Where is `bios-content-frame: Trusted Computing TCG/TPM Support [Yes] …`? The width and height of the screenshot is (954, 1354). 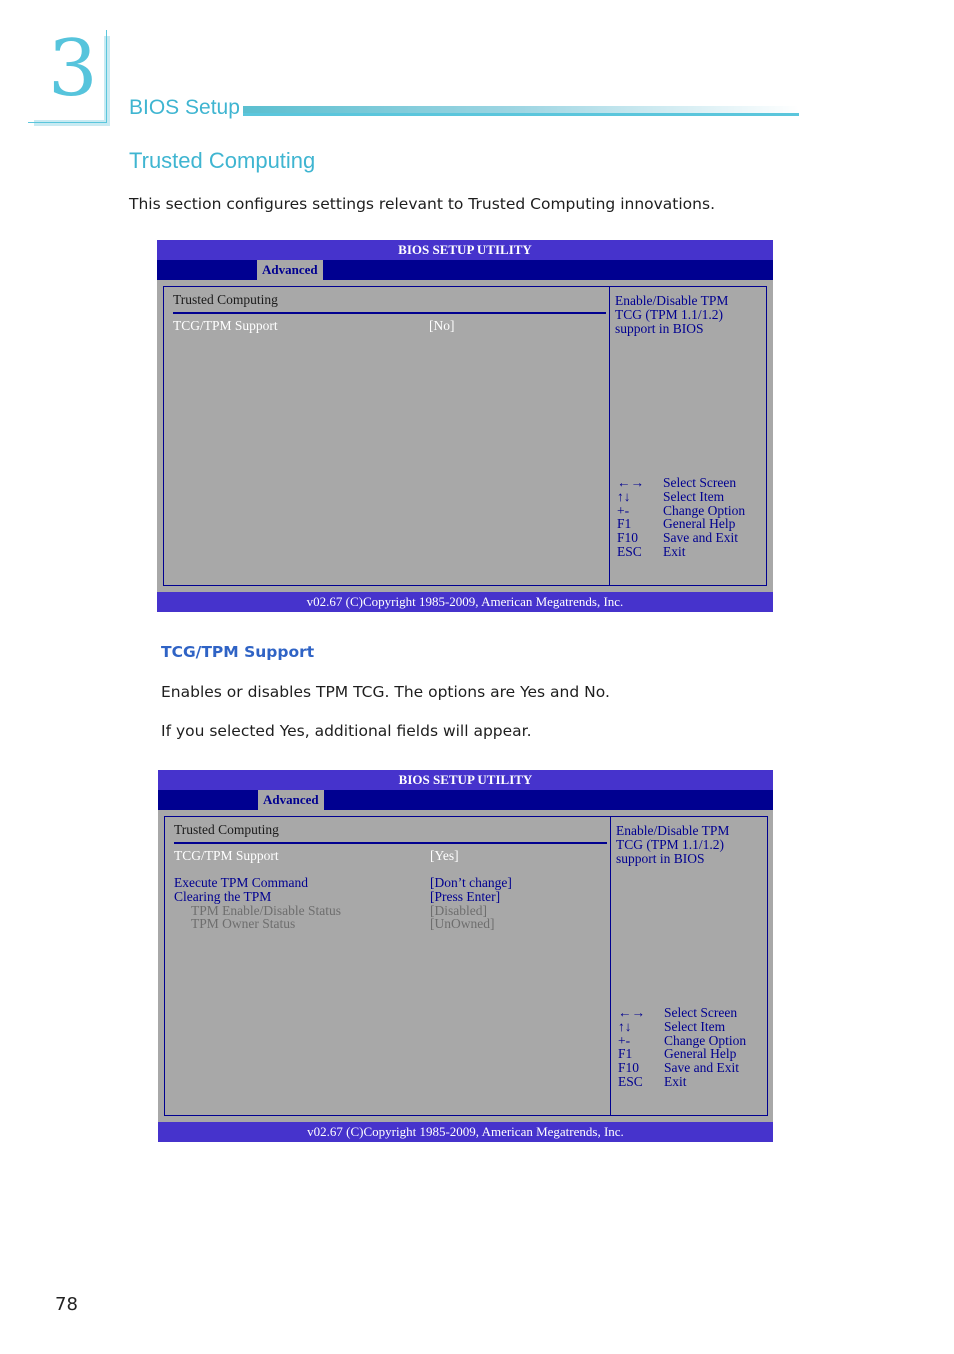 bios-content-frame: Trusted Computing TCG/TPM Support [Yes] … is located at coordinates (466, 966).